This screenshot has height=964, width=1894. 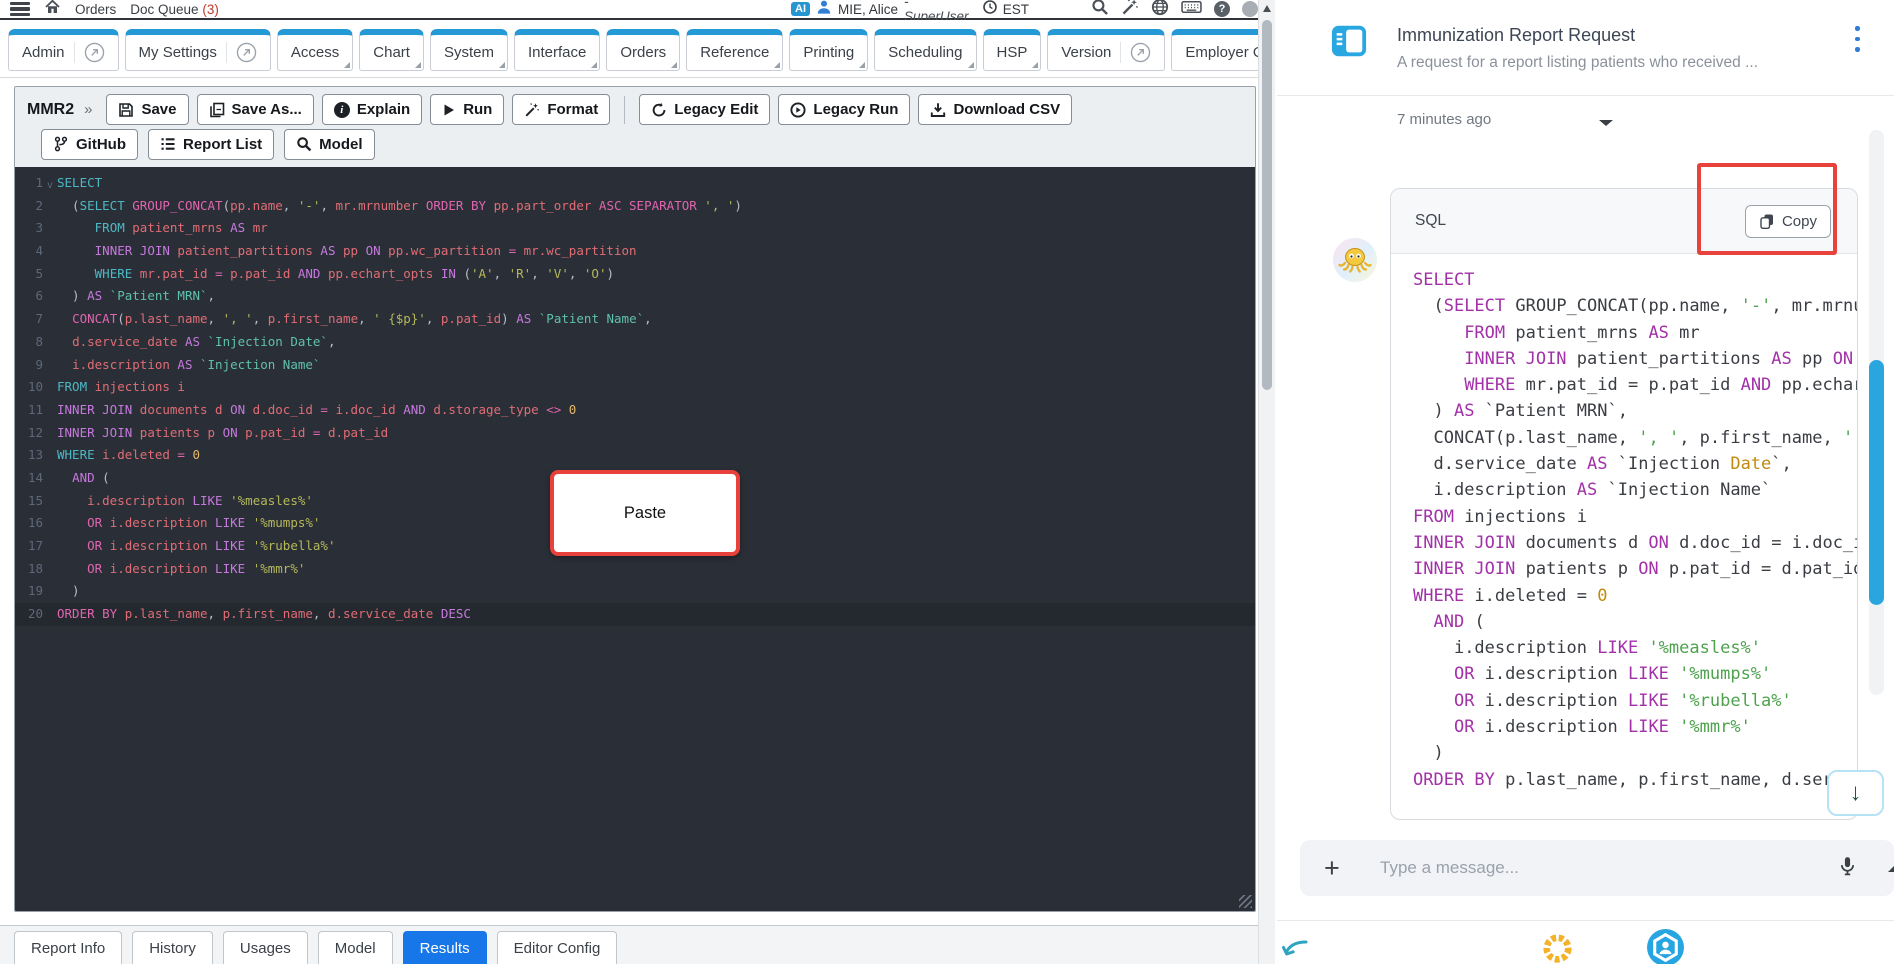 I want to click on editor-line-3: 3 FROM patient_mrns AS mr, so click(x=635, y=228).